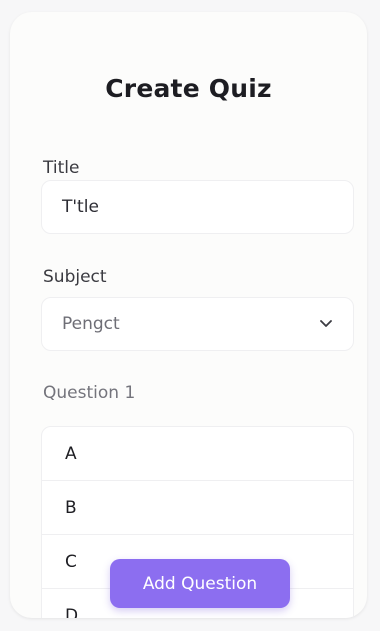 The image size is (380, 631). What do you see at coordinates (326, 324) in the screenshot?
I see `chevron-down-icon` at bounding box center [326, 324].